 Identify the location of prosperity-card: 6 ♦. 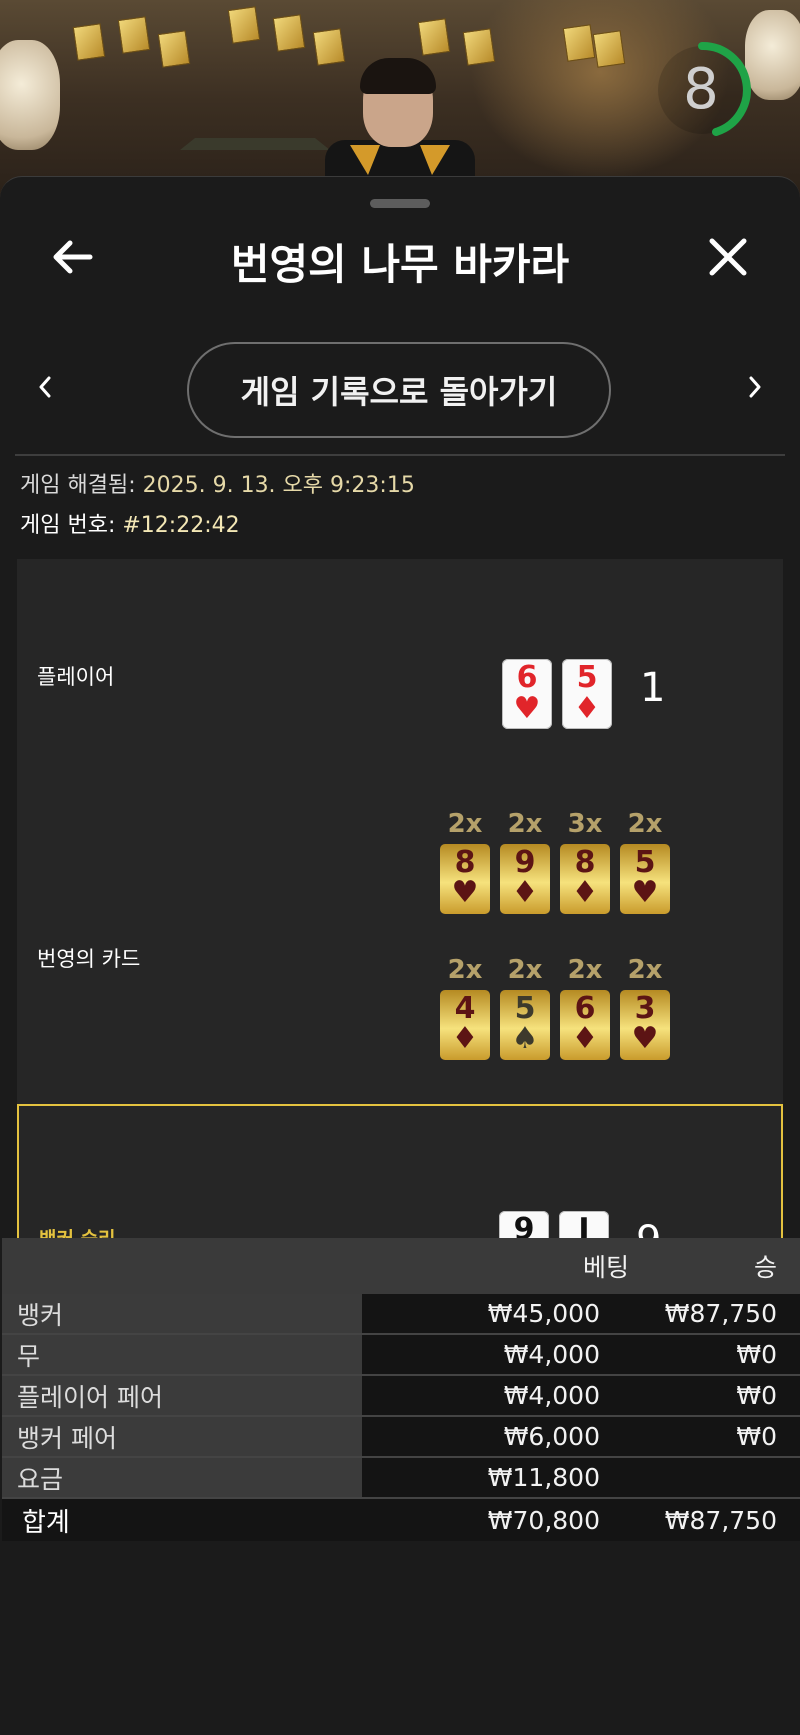
(585, 1025).